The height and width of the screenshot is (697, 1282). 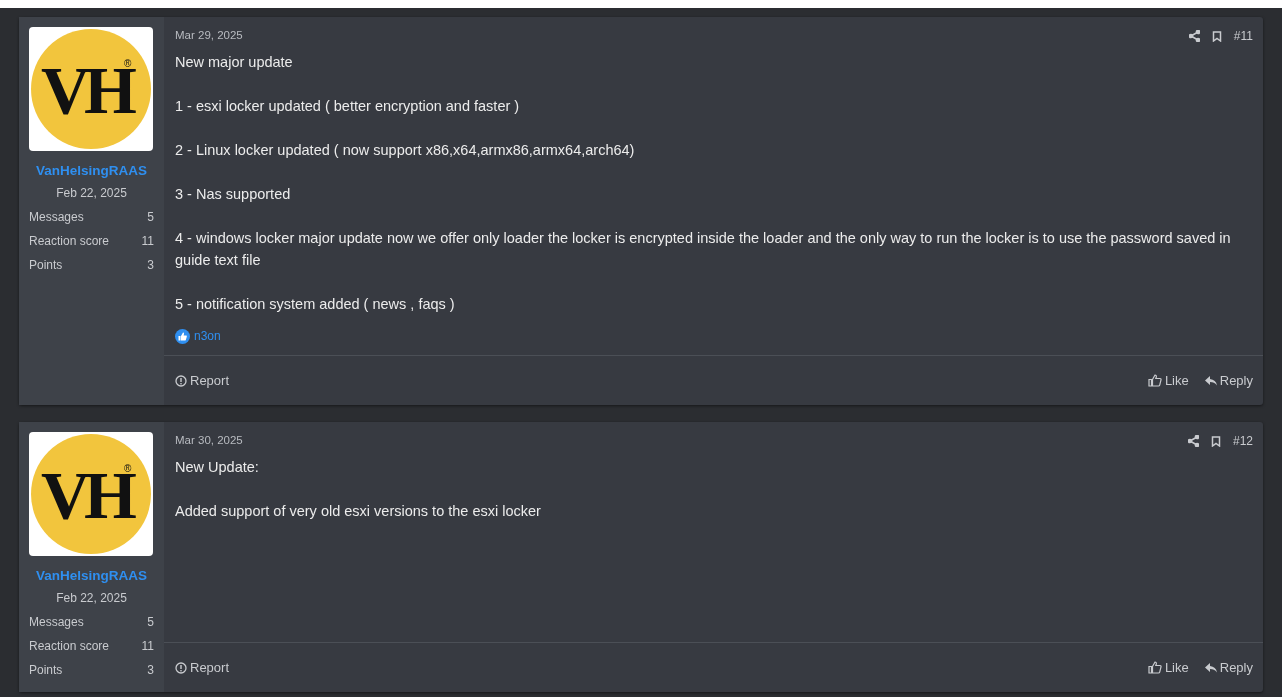 What do you see at coordinates (358, 511) in the screenshot?
I see `post-text: Added support of very old esxi versions to the esxi locker` at bounding box center [358, 511].